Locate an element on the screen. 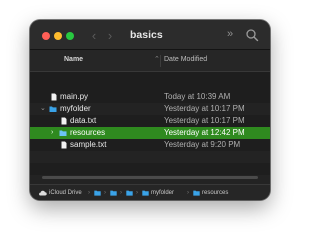  path-item-label: iCloud Drive is located at coordinates (65, 193).